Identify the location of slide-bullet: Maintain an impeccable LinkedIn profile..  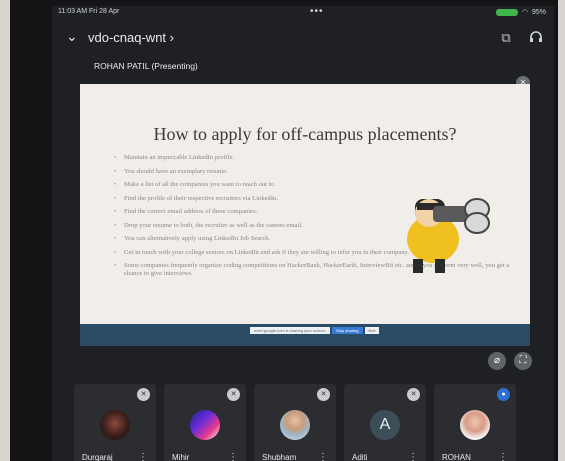
(289, 158).